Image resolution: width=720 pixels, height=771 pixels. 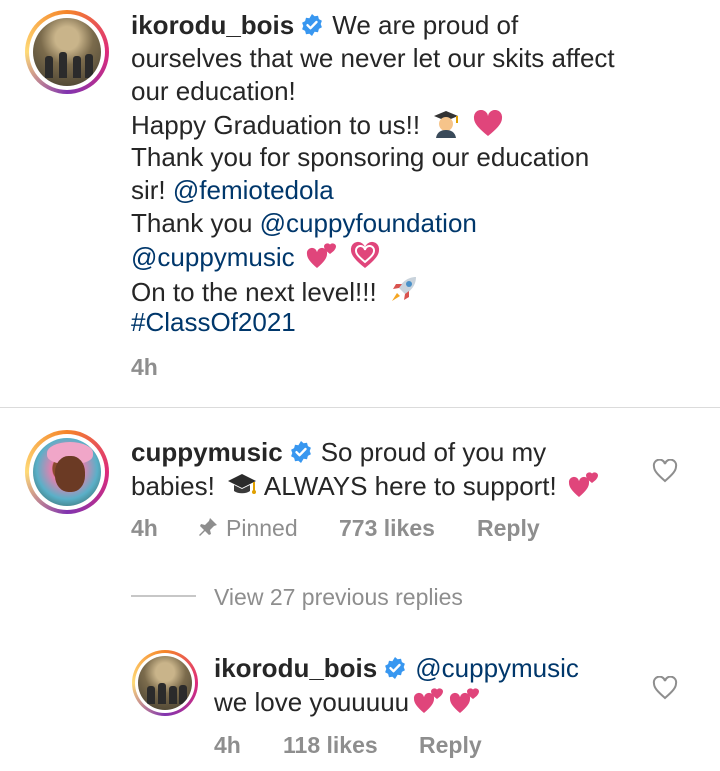 What do you see at coordinates (212, 25) in the screenshot?
I see `caption-username: ikorodu_bois` at bounding box center [212, 25].